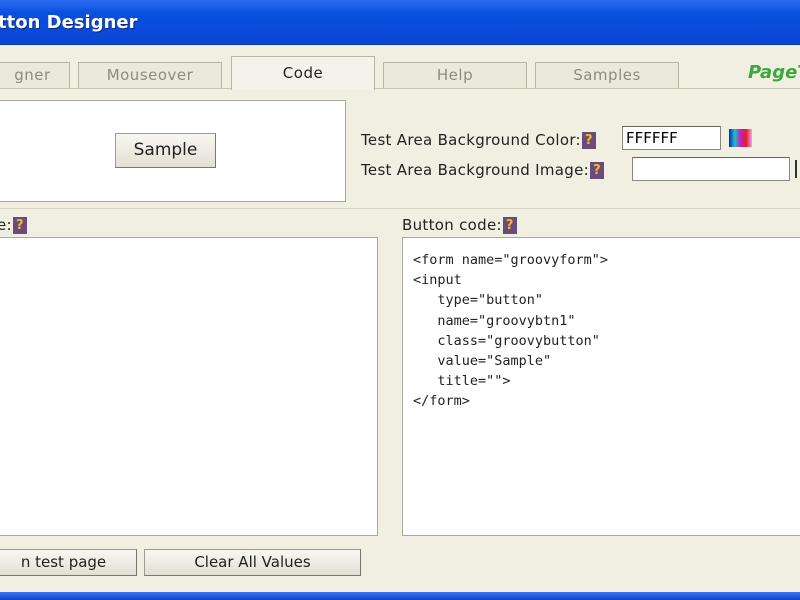  I want to click on tab-designer: gner, so click(35, 75).